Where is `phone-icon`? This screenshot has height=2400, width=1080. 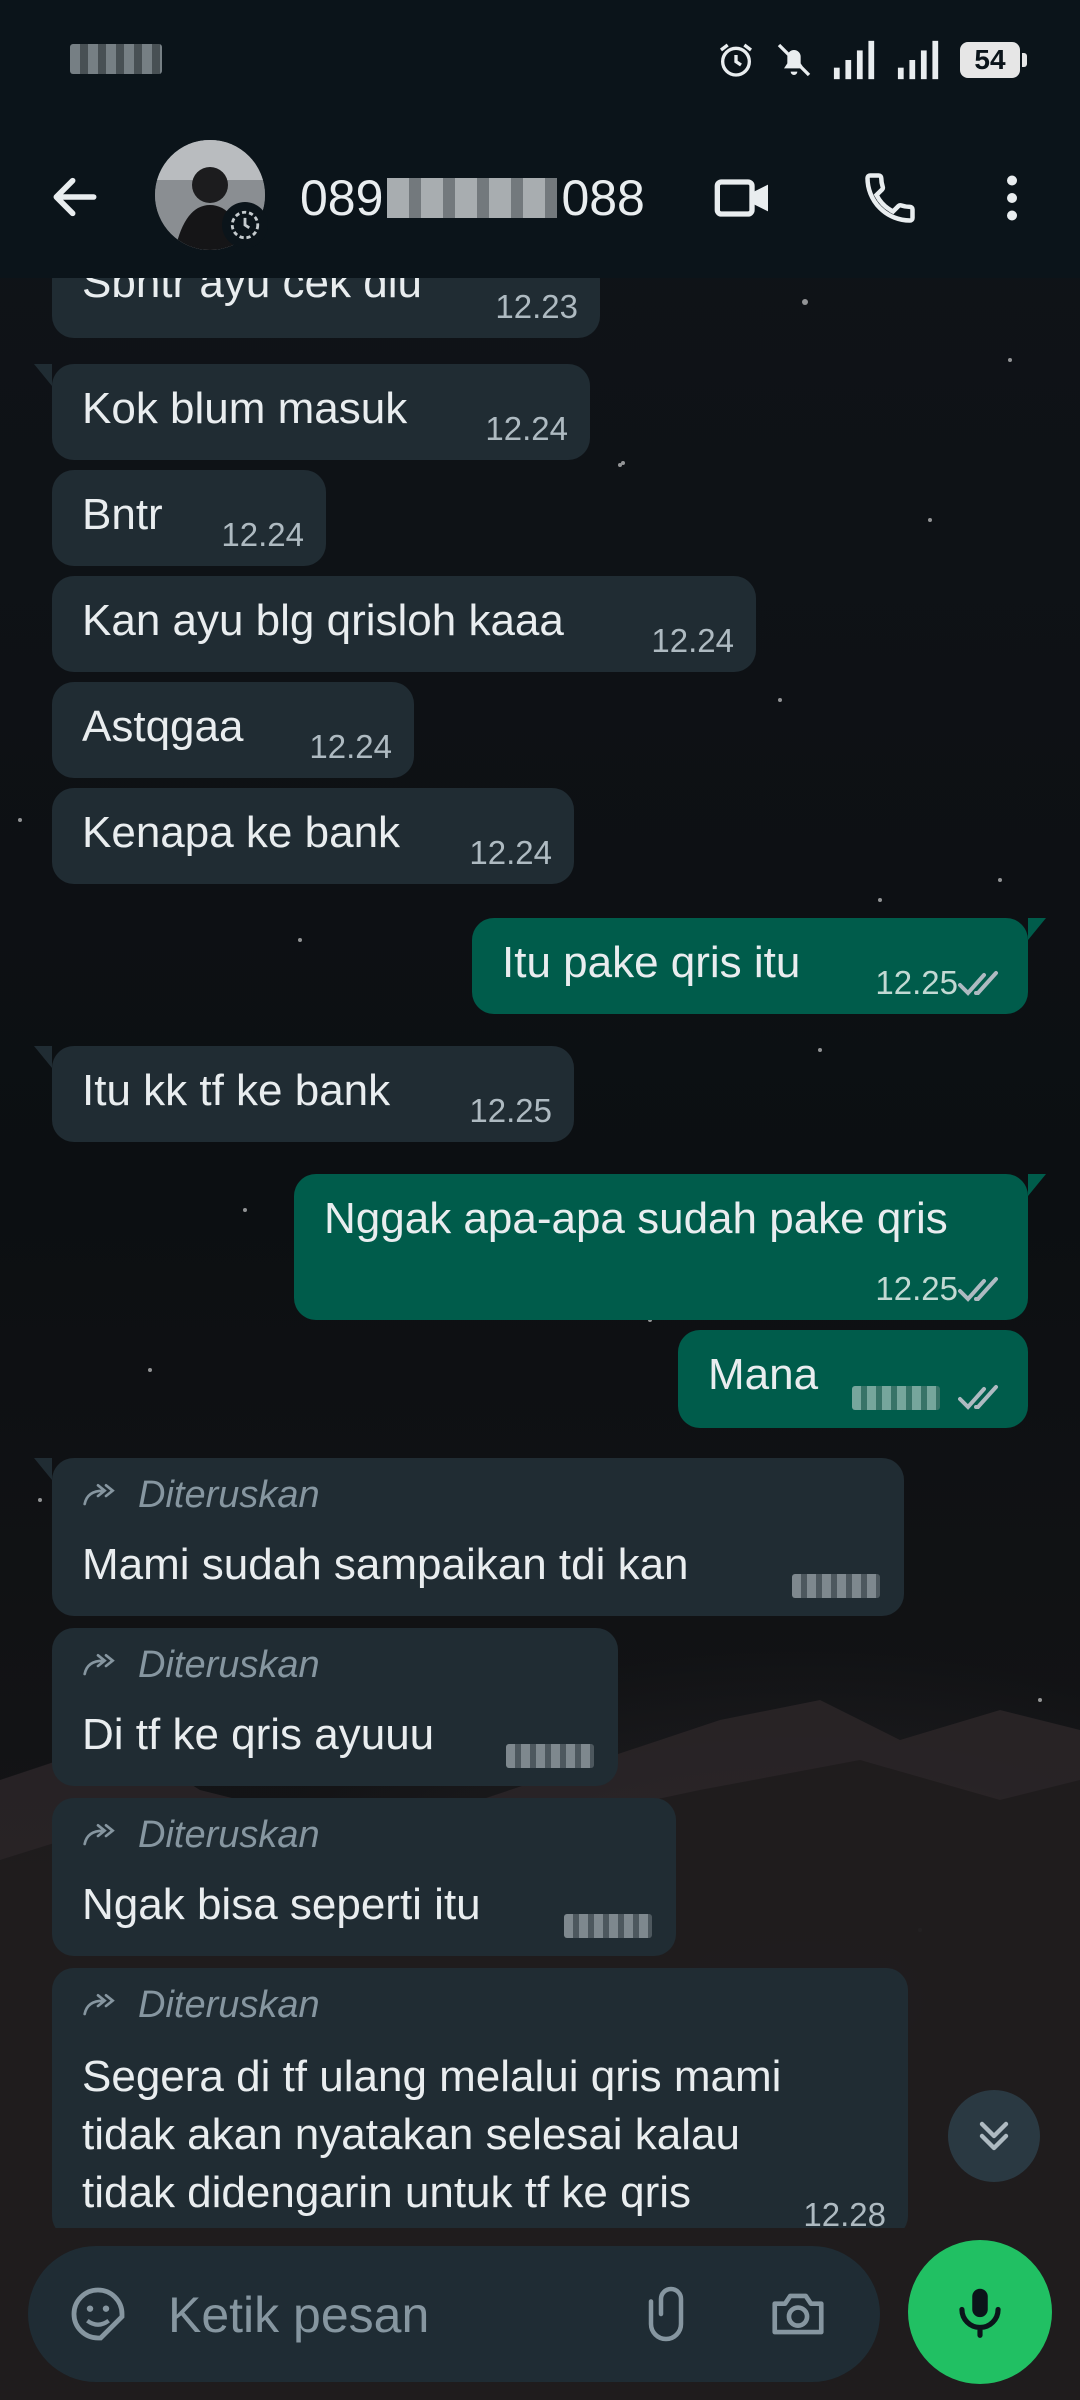
phone-icon is located at coordinates (890, 198).